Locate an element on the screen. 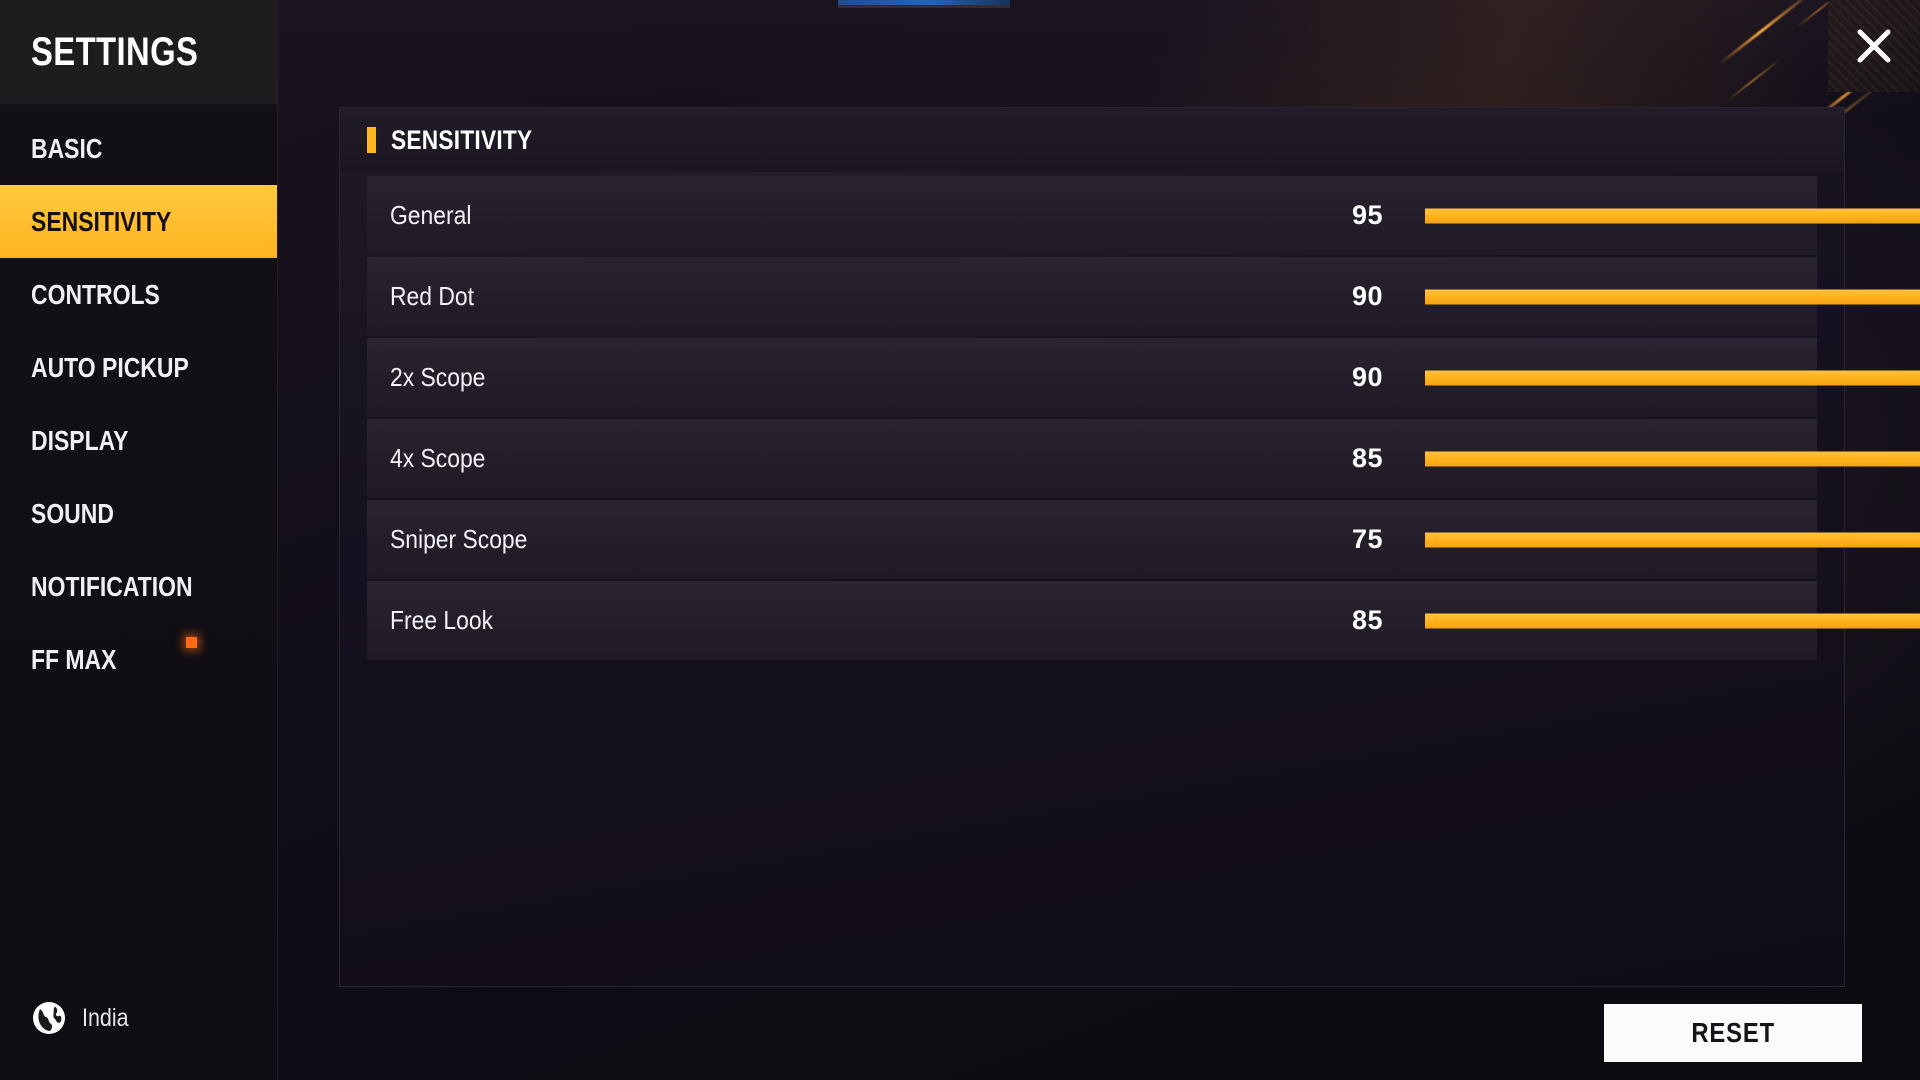 Image resolution: width=1920 pixels, height=1080 pixels. region-label: India is located at coordinates (105, 1017).